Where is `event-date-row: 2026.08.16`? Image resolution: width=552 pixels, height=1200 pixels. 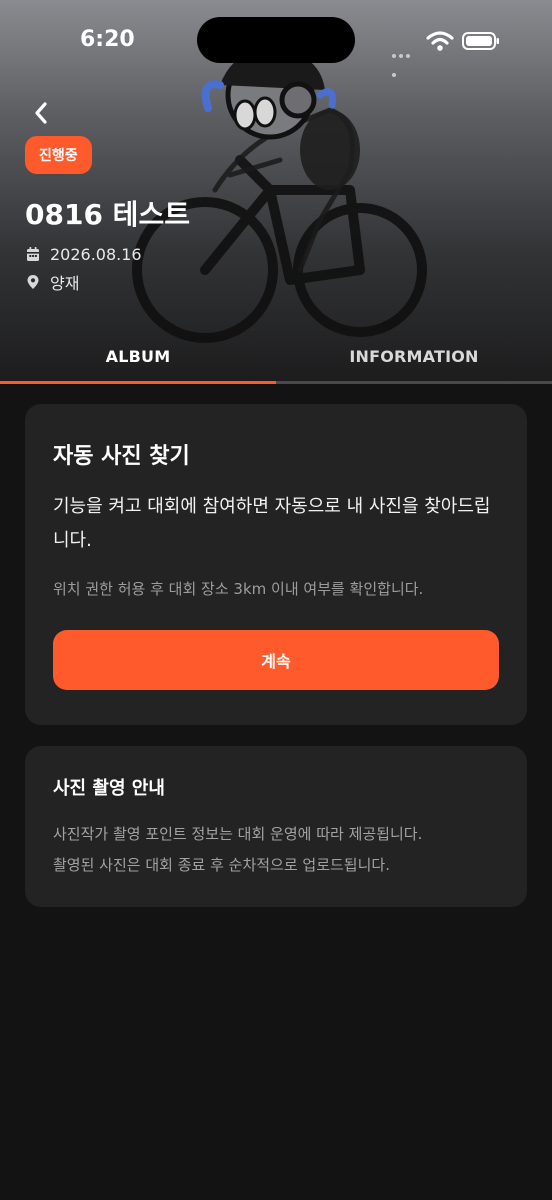 event-date-row: 2026.08.16 is located at coordinates (84, 254).